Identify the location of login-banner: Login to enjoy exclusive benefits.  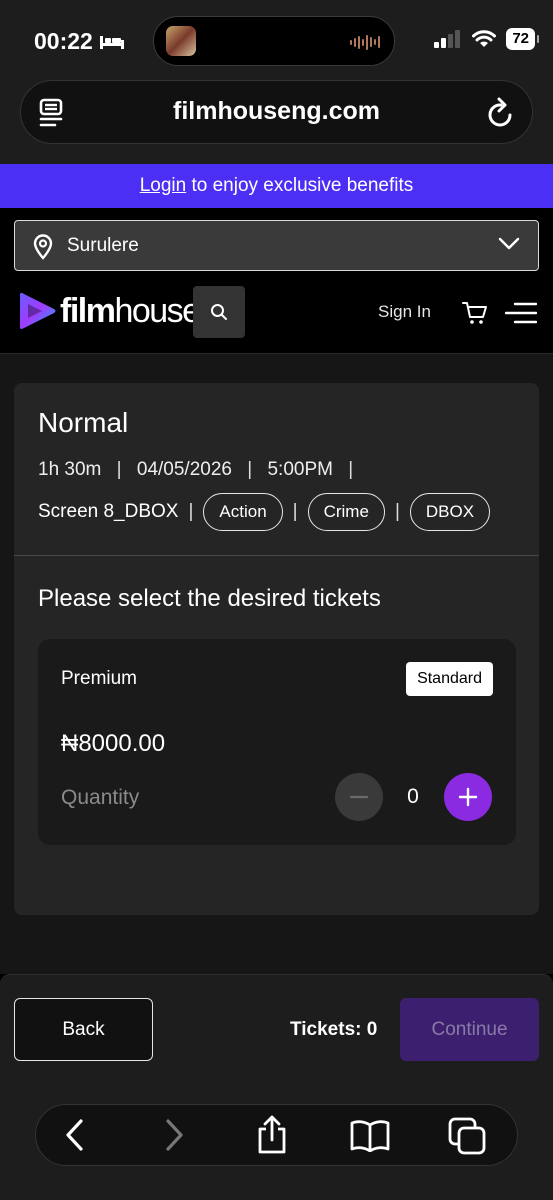
(276, 186).